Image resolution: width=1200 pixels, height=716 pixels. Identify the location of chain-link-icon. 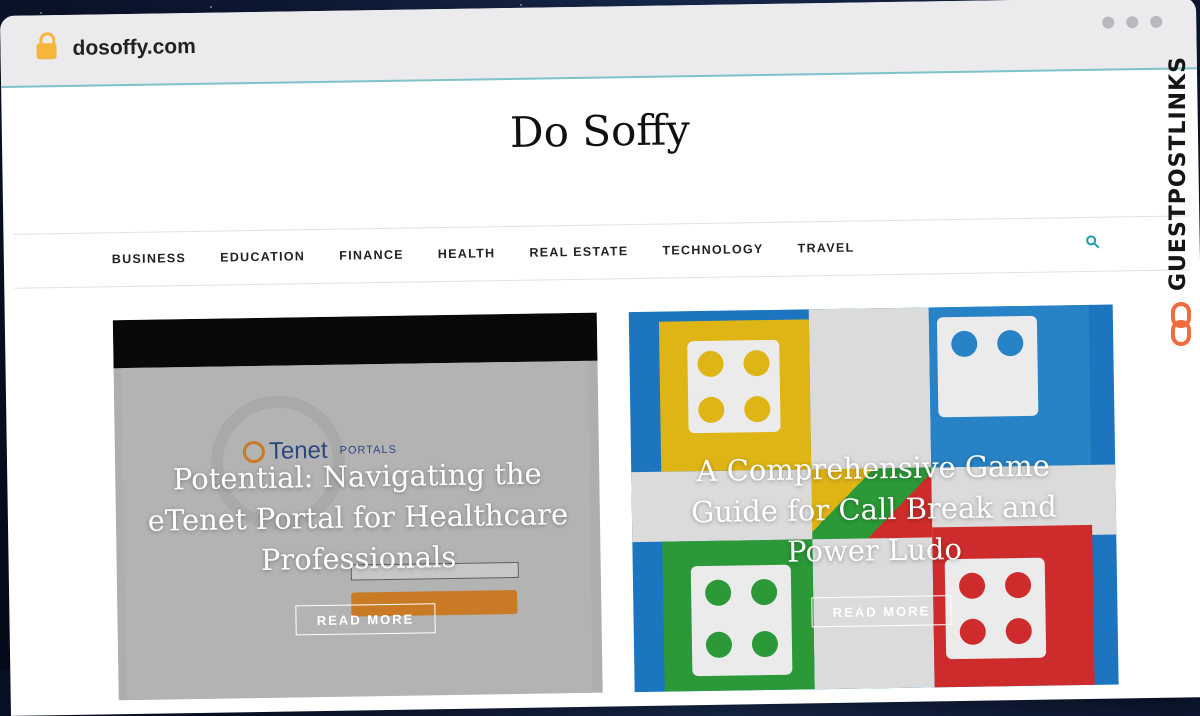
(1181, 324).